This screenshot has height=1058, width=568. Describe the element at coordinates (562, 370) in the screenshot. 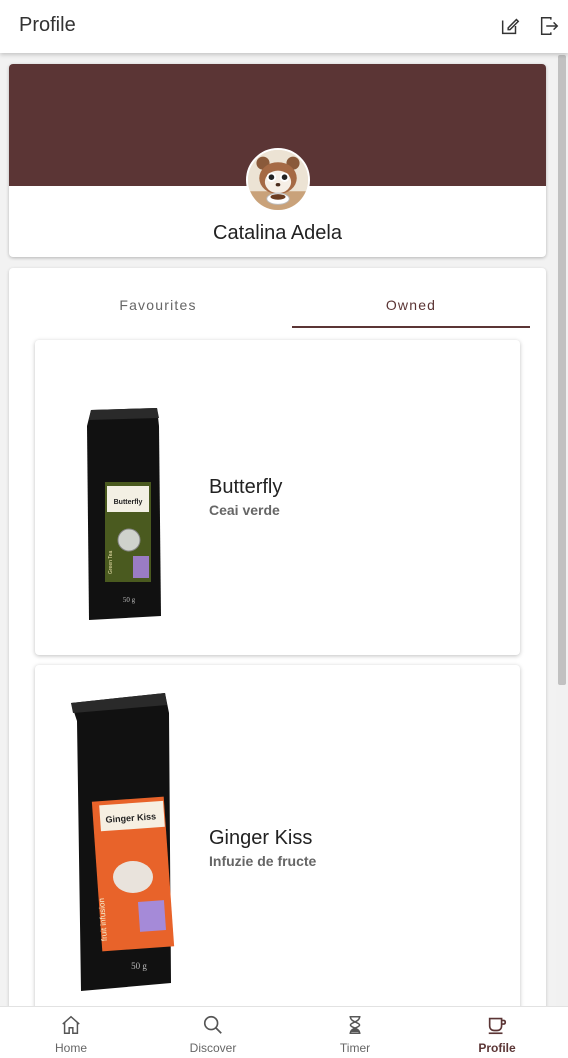

I see `scrollbar-thumb` at that location.